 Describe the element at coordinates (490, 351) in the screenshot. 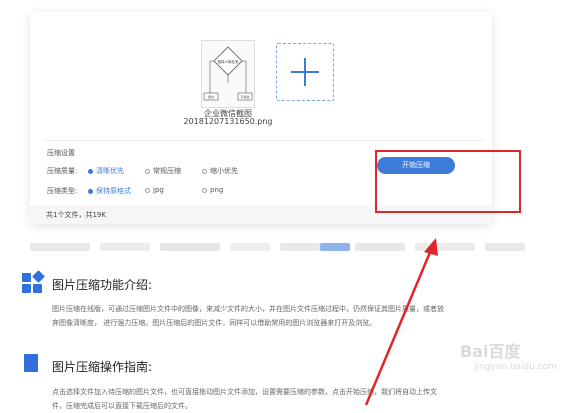

I see `watermark-logo: Bai百度` at that location.